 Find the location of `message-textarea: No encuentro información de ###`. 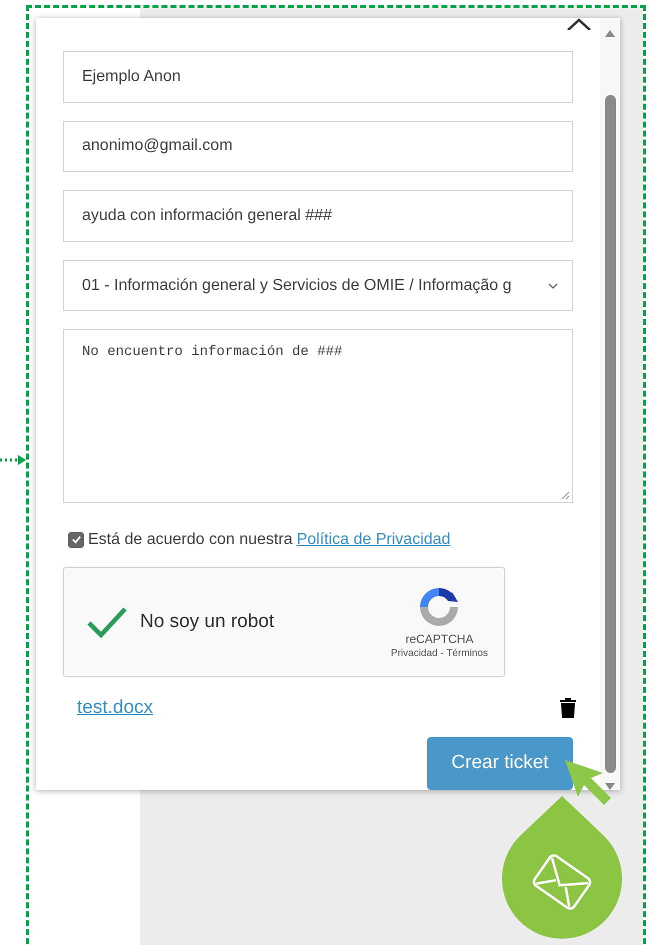

message-textarea: No encuentro información de ### is located at coordinates (318, 416).